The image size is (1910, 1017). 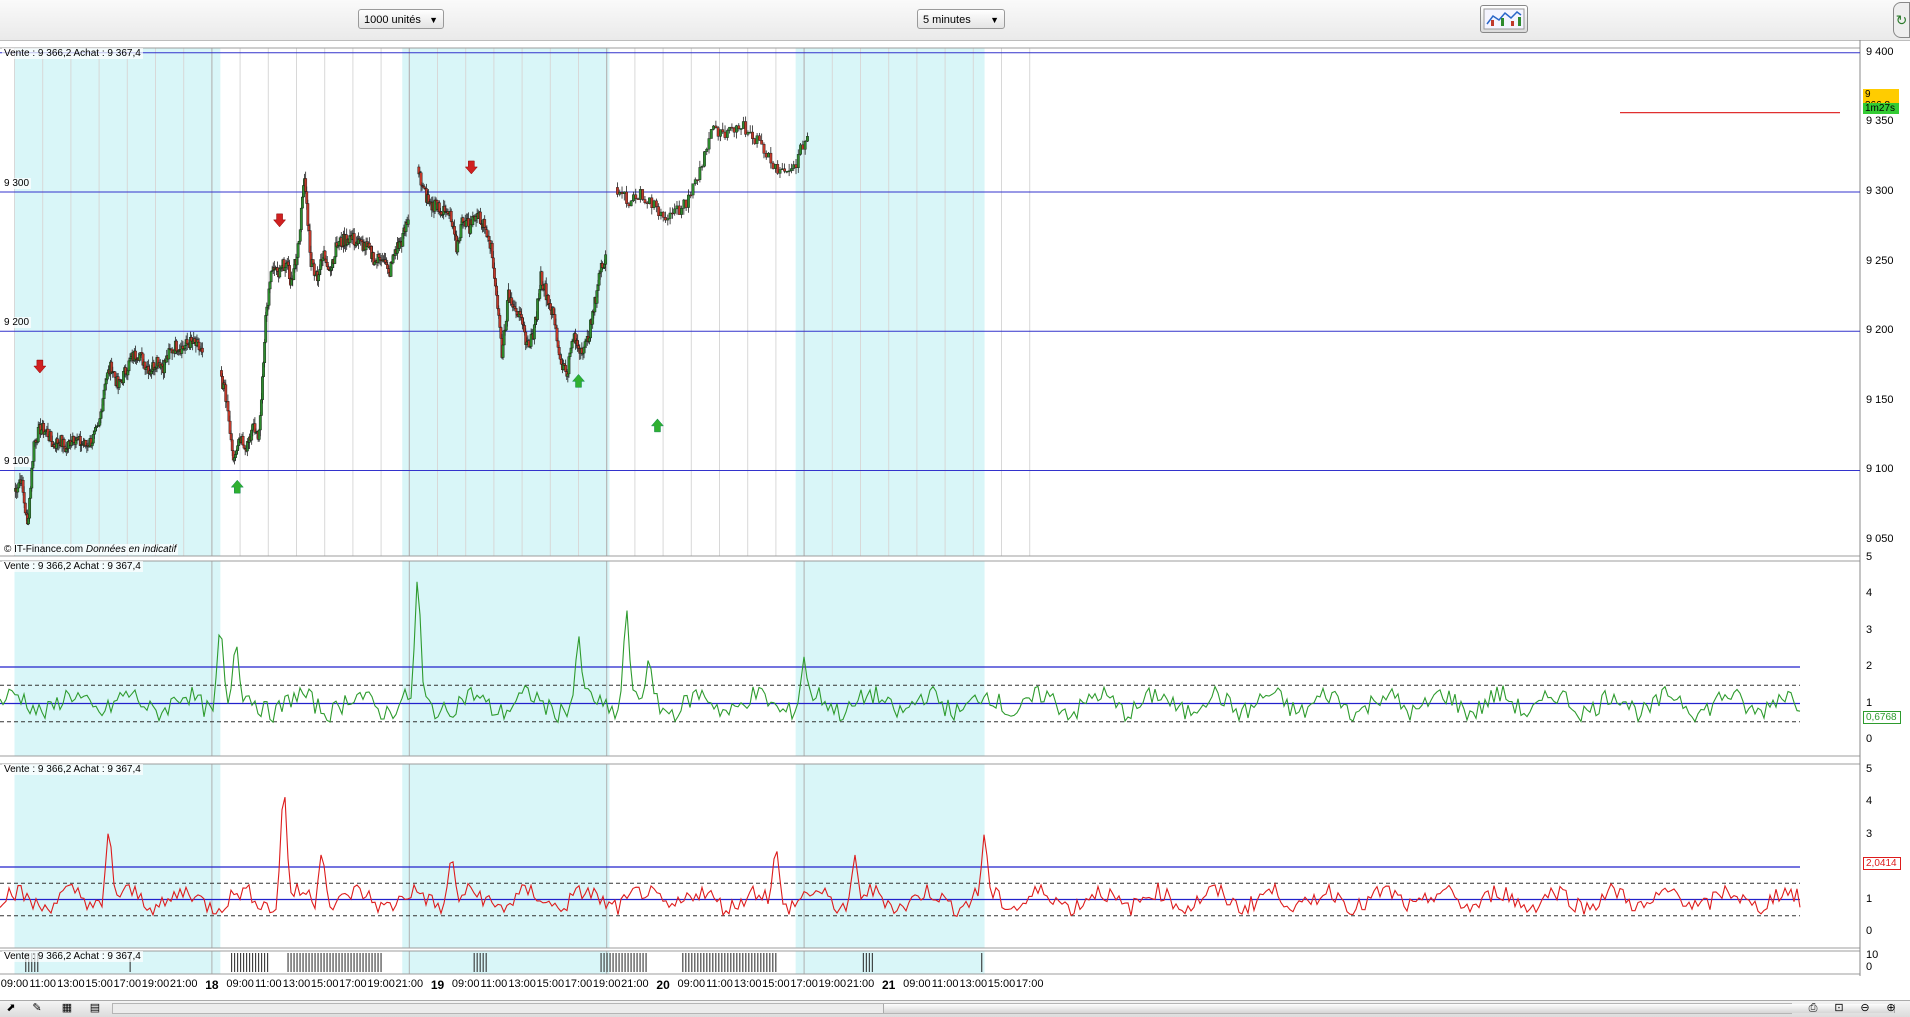 What do you see at coordinates (1881, 108) in the screenshot?
I see `countdown-badge: 1m27s` at bounding box center [1881, 108].